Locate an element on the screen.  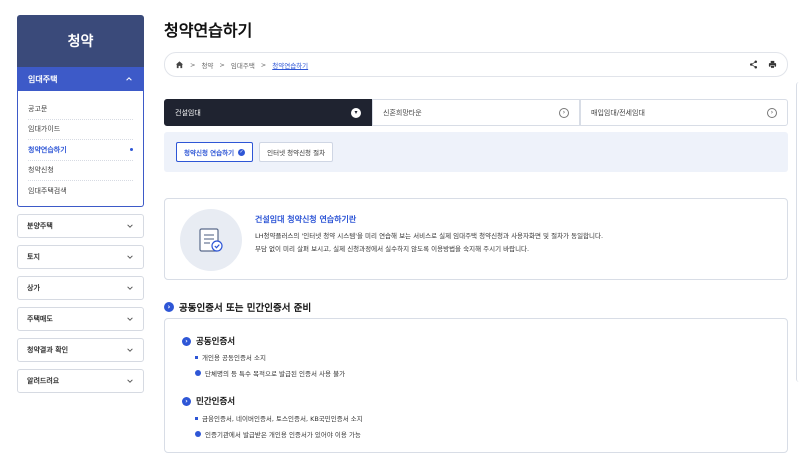
side-panel-edge is located at coordinates (798, 232).